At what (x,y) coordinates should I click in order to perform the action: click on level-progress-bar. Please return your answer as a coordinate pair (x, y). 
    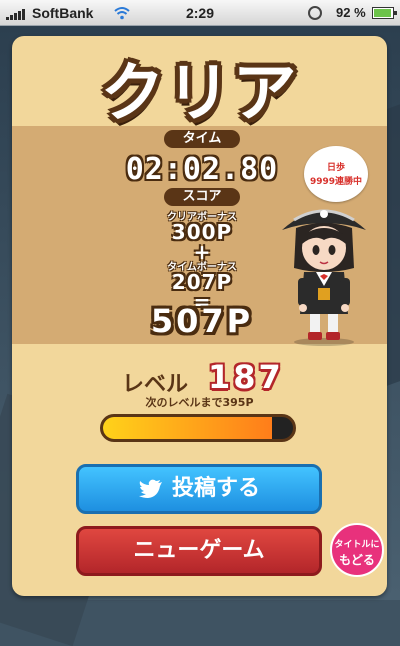
    Looking at the image, I should click on (198, 428).